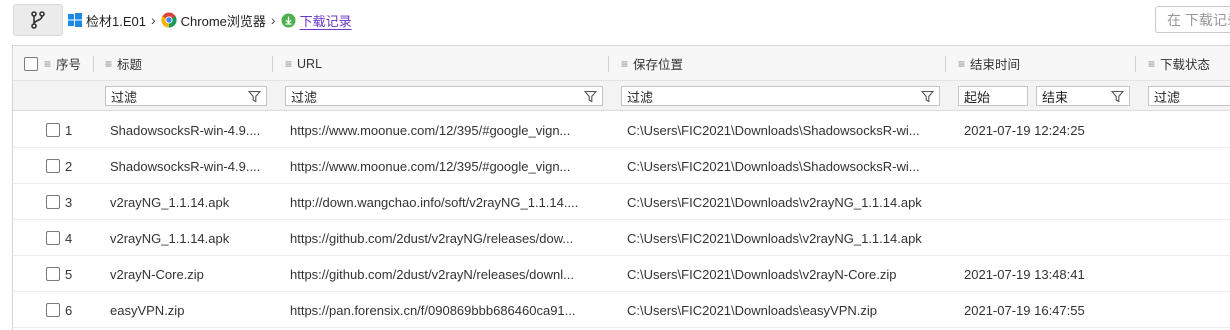 The image size is (1230, 330). I want to click on table-header: ≡ 序号 ≡ 标题 ≡ URL ≡ 保存位置 ≡ 结束时间 ≡ 下载状态, so click(621, 63).